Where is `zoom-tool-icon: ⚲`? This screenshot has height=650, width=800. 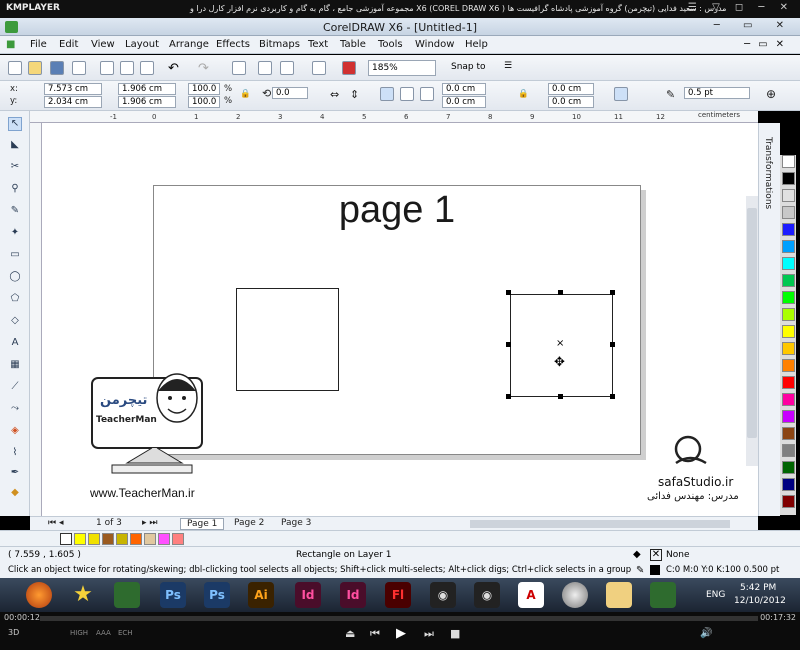
zoom-tool-icon: ⚲ is located at coordinates (15, 190).